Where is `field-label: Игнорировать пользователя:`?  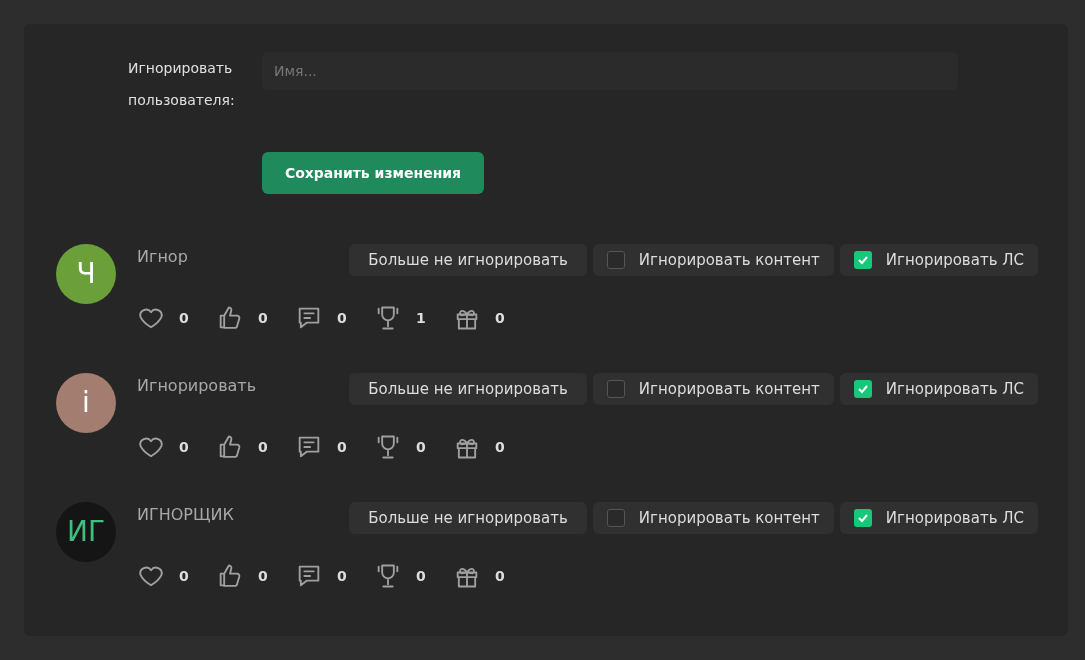 field-label: Игнорировать пользователя: is located at coordinates (182, 84).